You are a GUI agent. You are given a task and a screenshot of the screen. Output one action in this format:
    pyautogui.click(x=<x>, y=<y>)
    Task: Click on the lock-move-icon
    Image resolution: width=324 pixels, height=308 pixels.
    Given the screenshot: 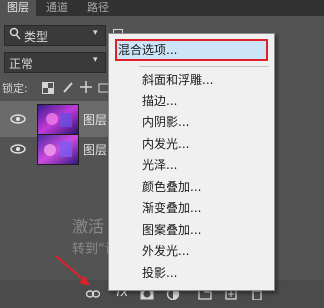 What is the action you would take?
    pyautogui.click(x=86, y=89)
    